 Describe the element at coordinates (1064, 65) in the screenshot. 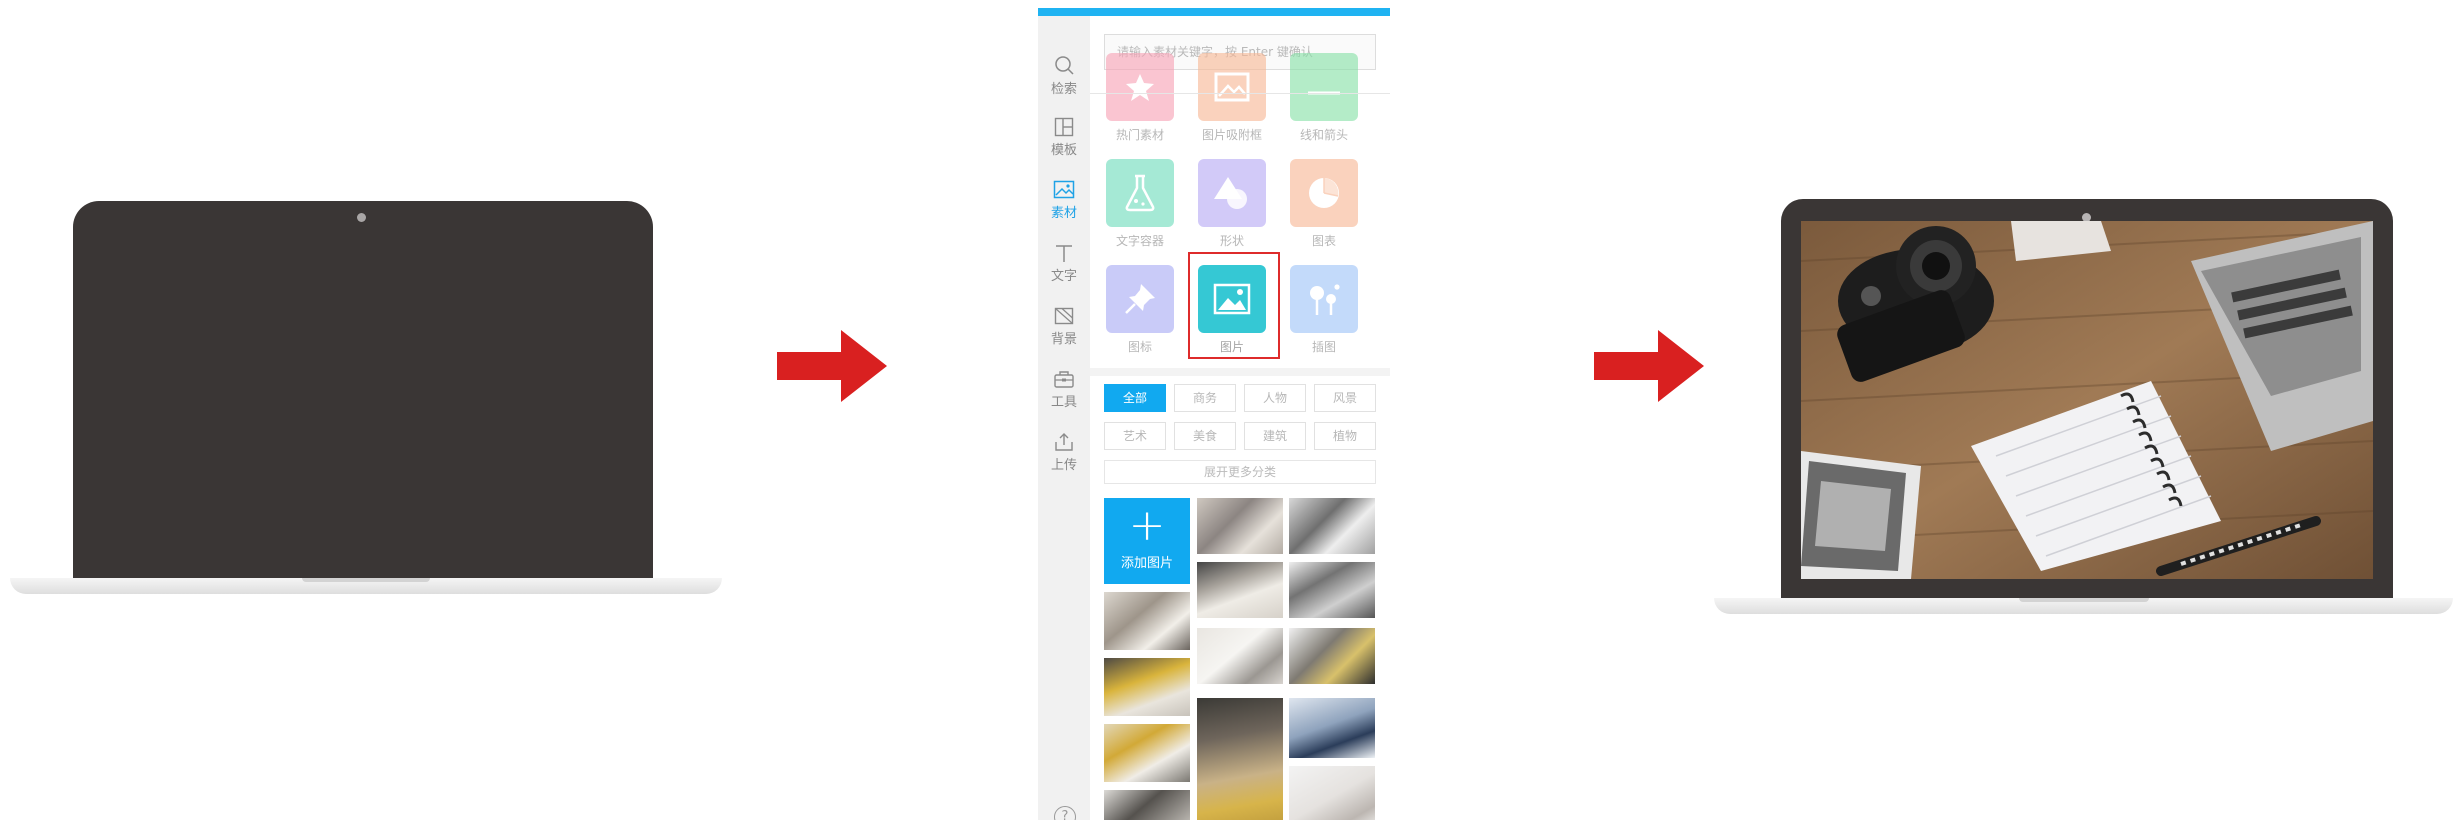

I see `search-icon` at that location.